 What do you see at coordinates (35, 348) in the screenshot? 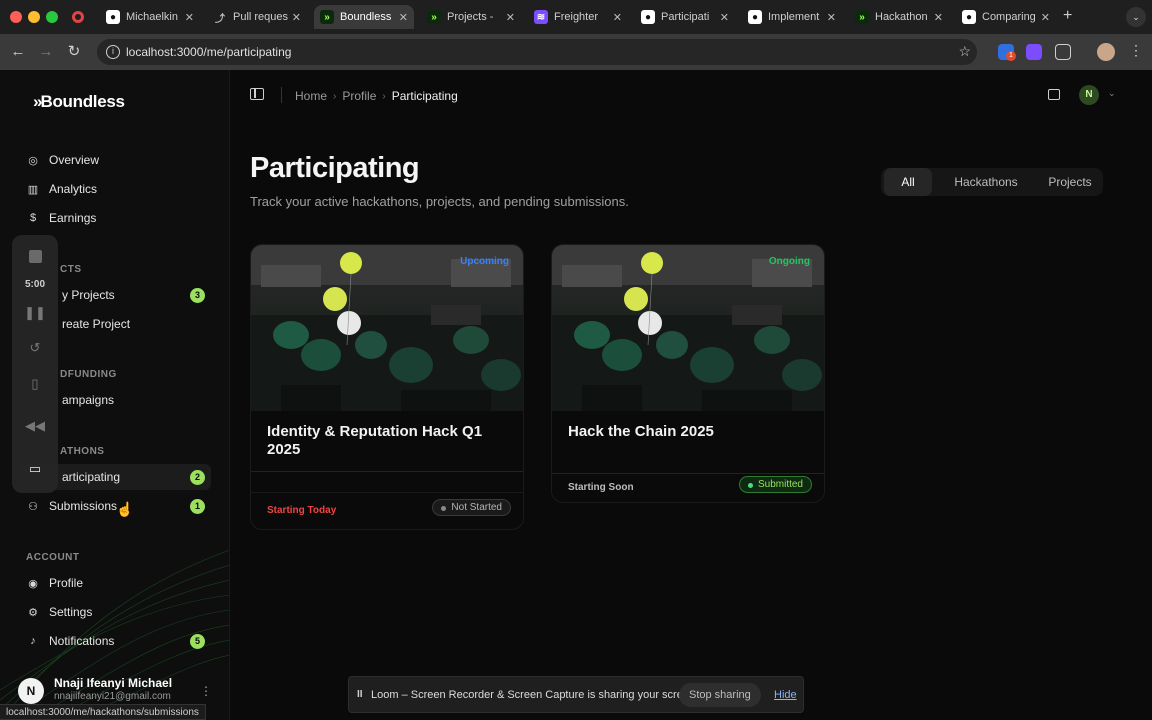
I see `restart-icon: ↺` at bounding box center [35, 348].